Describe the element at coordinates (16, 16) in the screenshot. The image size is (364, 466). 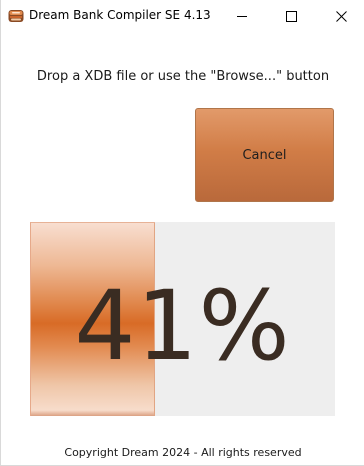
I see `app-logo-icon` at that location.